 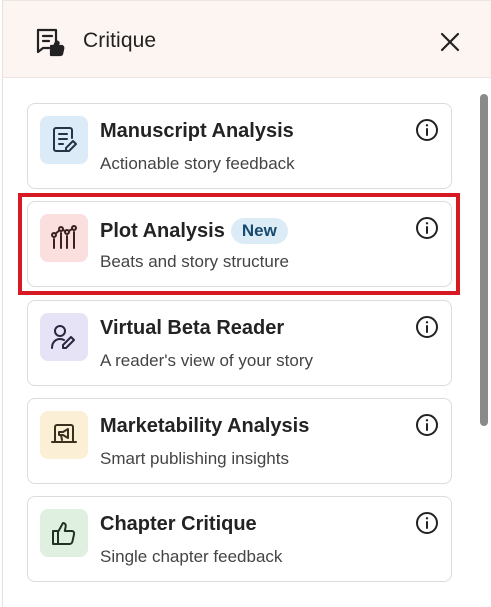 What do you see at coordinates (197, 163) in the screenshot?
I see `card-subtitle: Actionable story feedback` at bounding box center [197, 163].